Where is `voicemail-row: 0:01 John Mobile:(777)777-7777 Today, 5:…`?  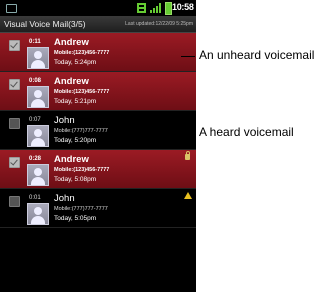
voicemail-row: 0:01 John Mobile:(777)777-7777 Today, 5:… is located at coordinates (98, 208).